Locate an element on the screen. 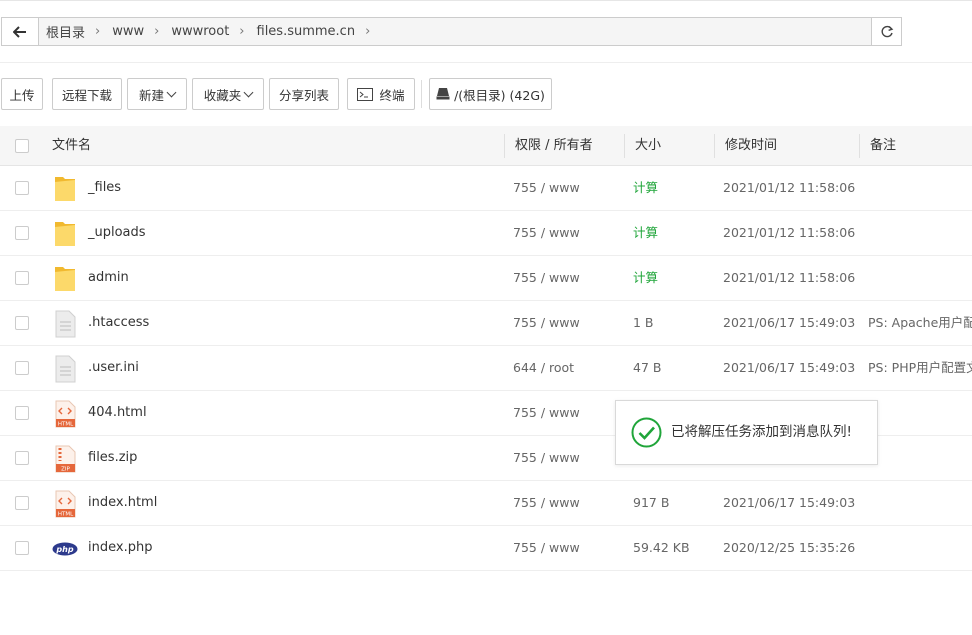 This screenshot has width=972, height=635. file-name: _uploads is located at coordinates (117, 233).